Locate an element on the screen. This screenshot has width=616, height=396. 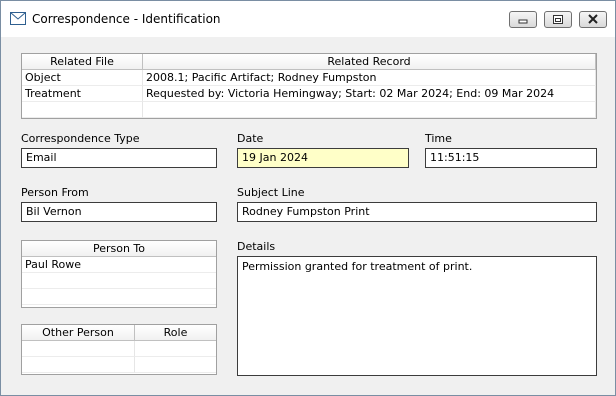
column-header-related-record: Related Record is located at coordinates (369, 62).